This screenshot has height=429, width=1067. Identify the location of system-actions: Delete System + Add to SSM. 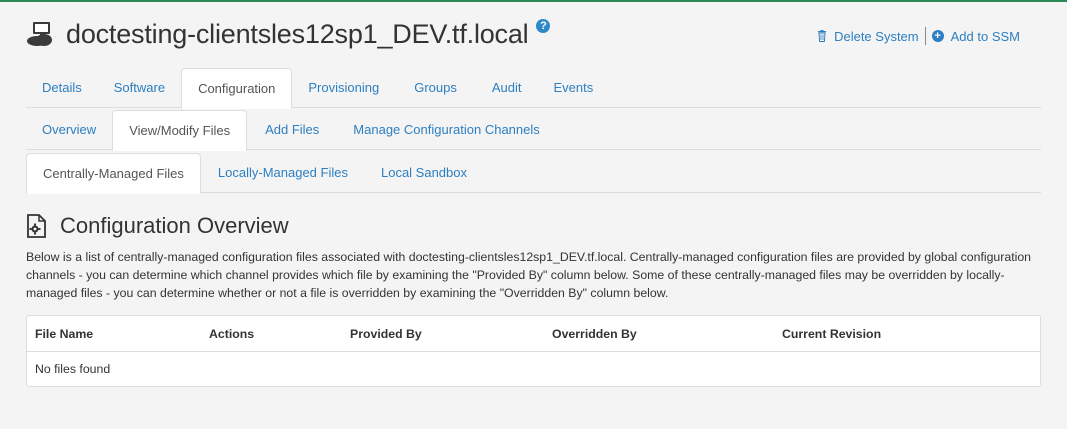
(918, 36).